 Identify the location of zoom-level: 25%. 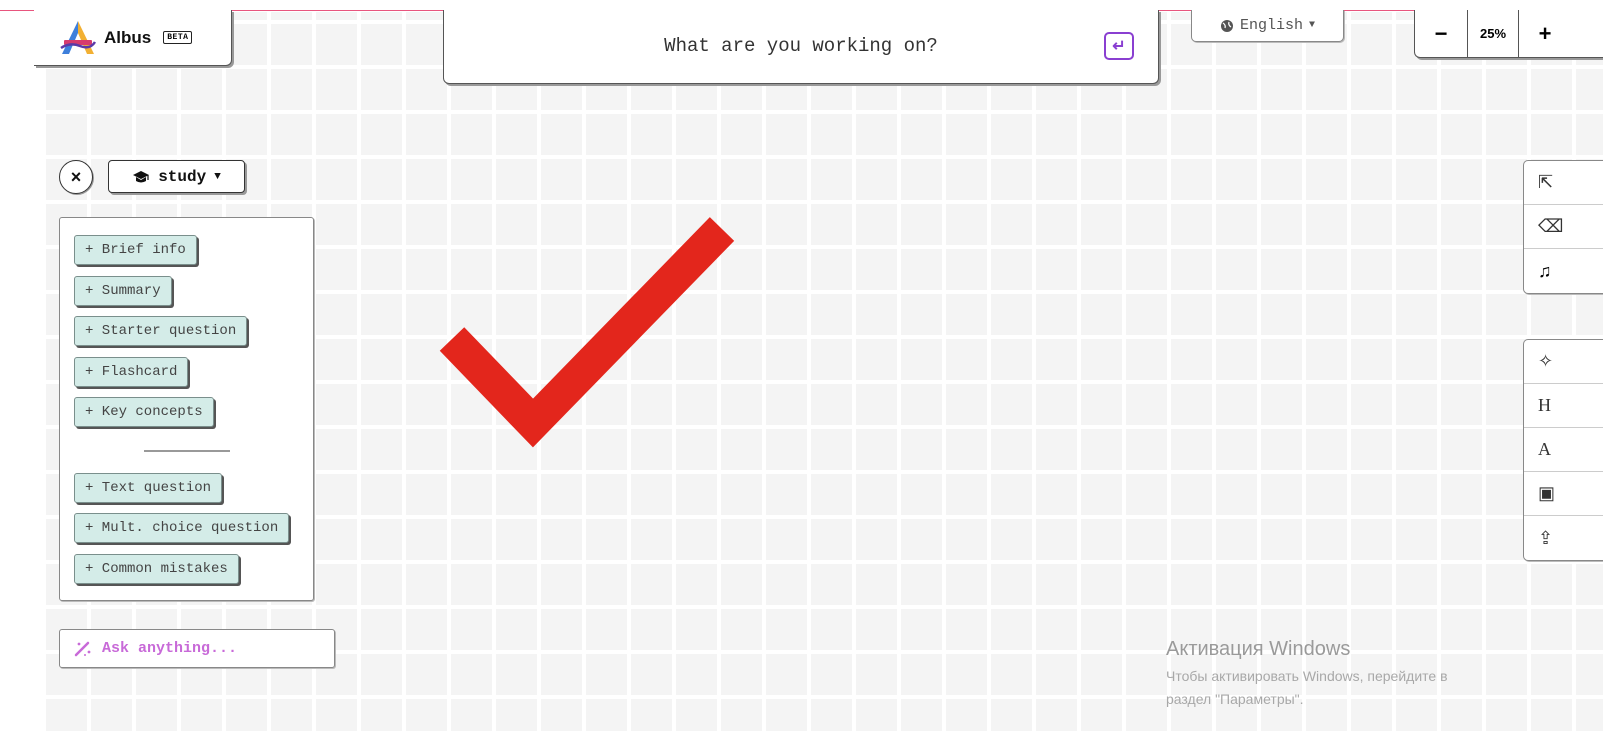
(1493, 33).